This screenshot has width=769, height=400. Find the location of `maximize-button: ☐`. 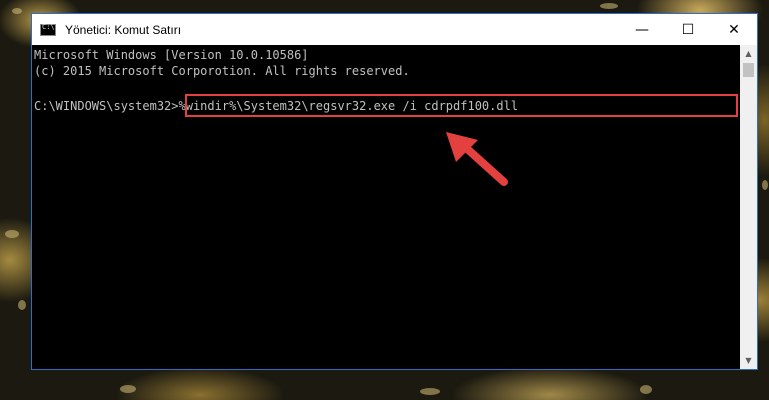

maximize-button: ☐ is located at coordinates (688, 29).